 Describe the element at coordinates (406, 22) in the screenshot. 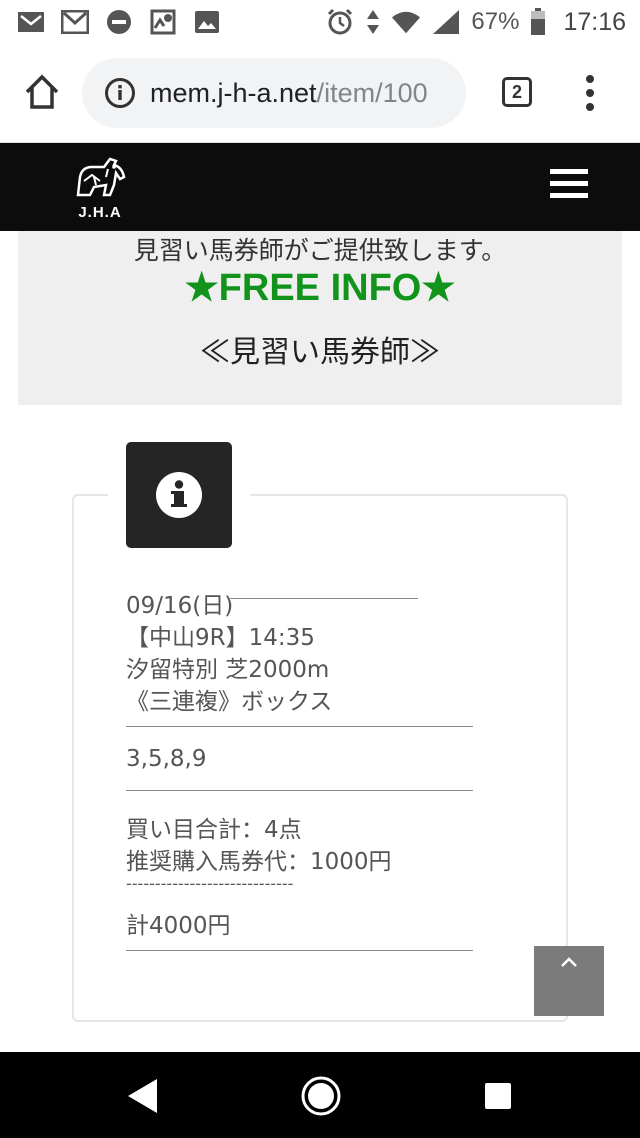

I see `wifi-icon` at that location.